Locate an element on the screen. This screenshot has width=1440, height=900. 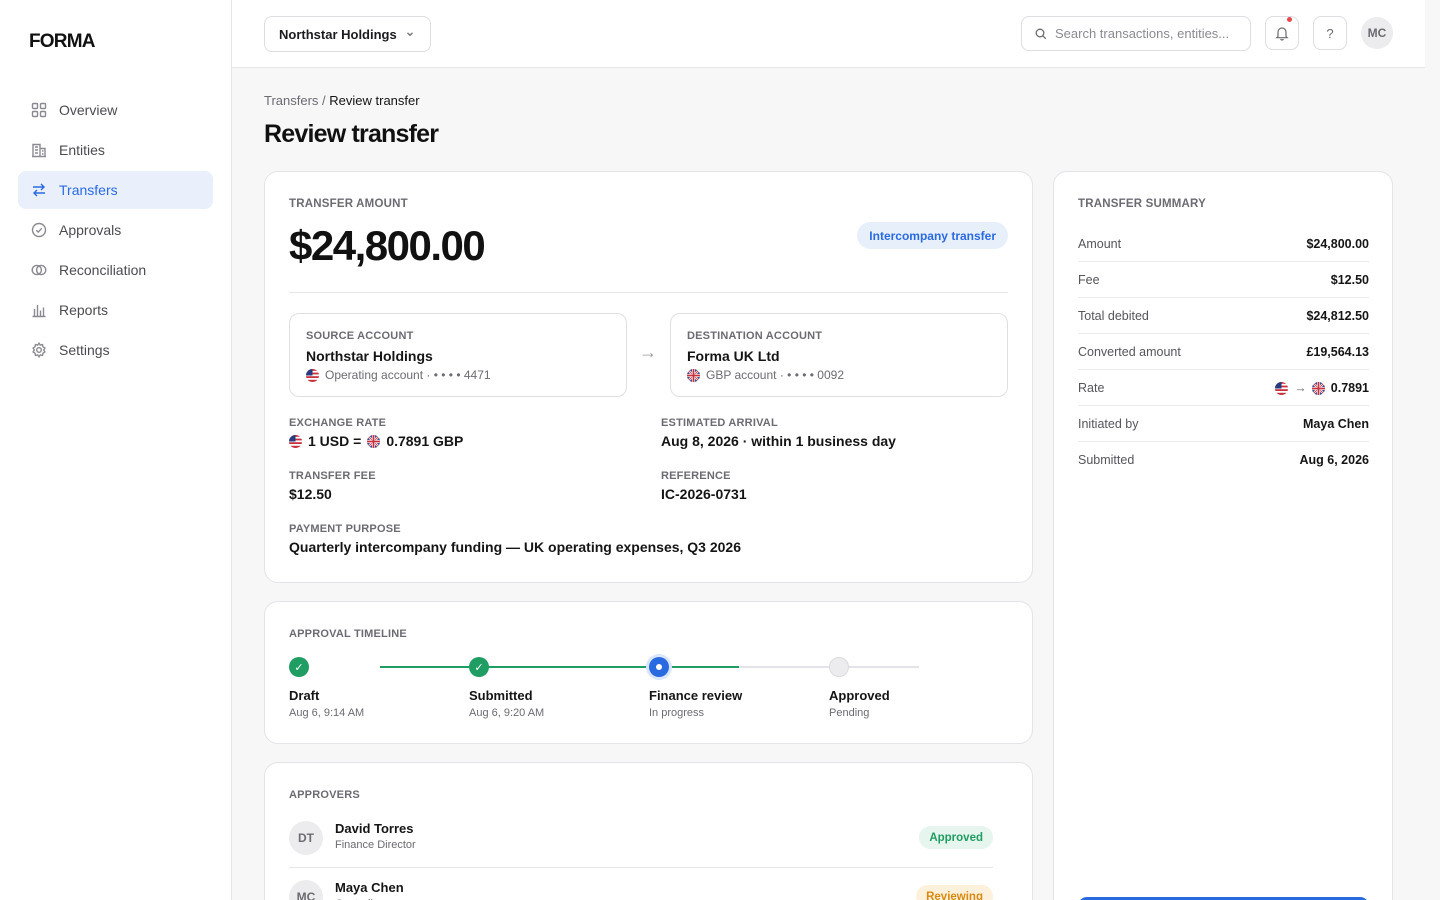
exchange-rate-from: 1 USD = is located at coordinates (335, 441).